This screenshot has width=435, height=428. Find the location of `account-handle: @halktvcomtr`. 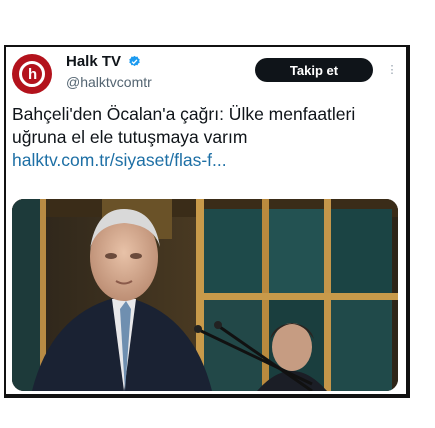

account-handle: @halktvcomtr is located at coordinates (109, 82).